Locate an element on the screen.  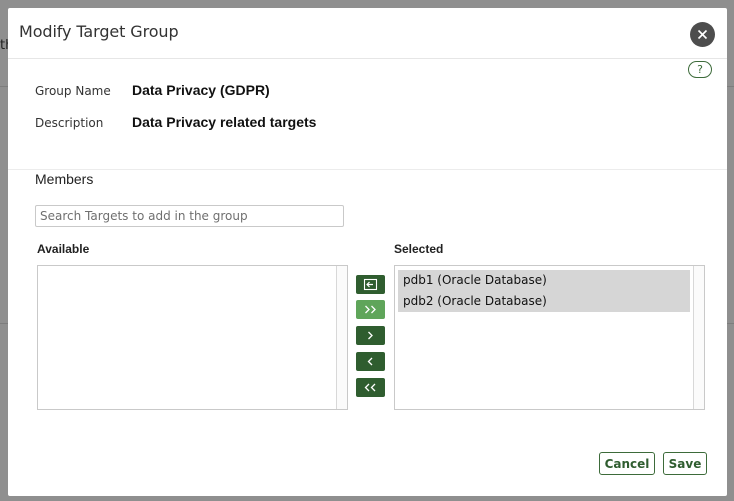
close-icon is located at coordinates (702, 34).